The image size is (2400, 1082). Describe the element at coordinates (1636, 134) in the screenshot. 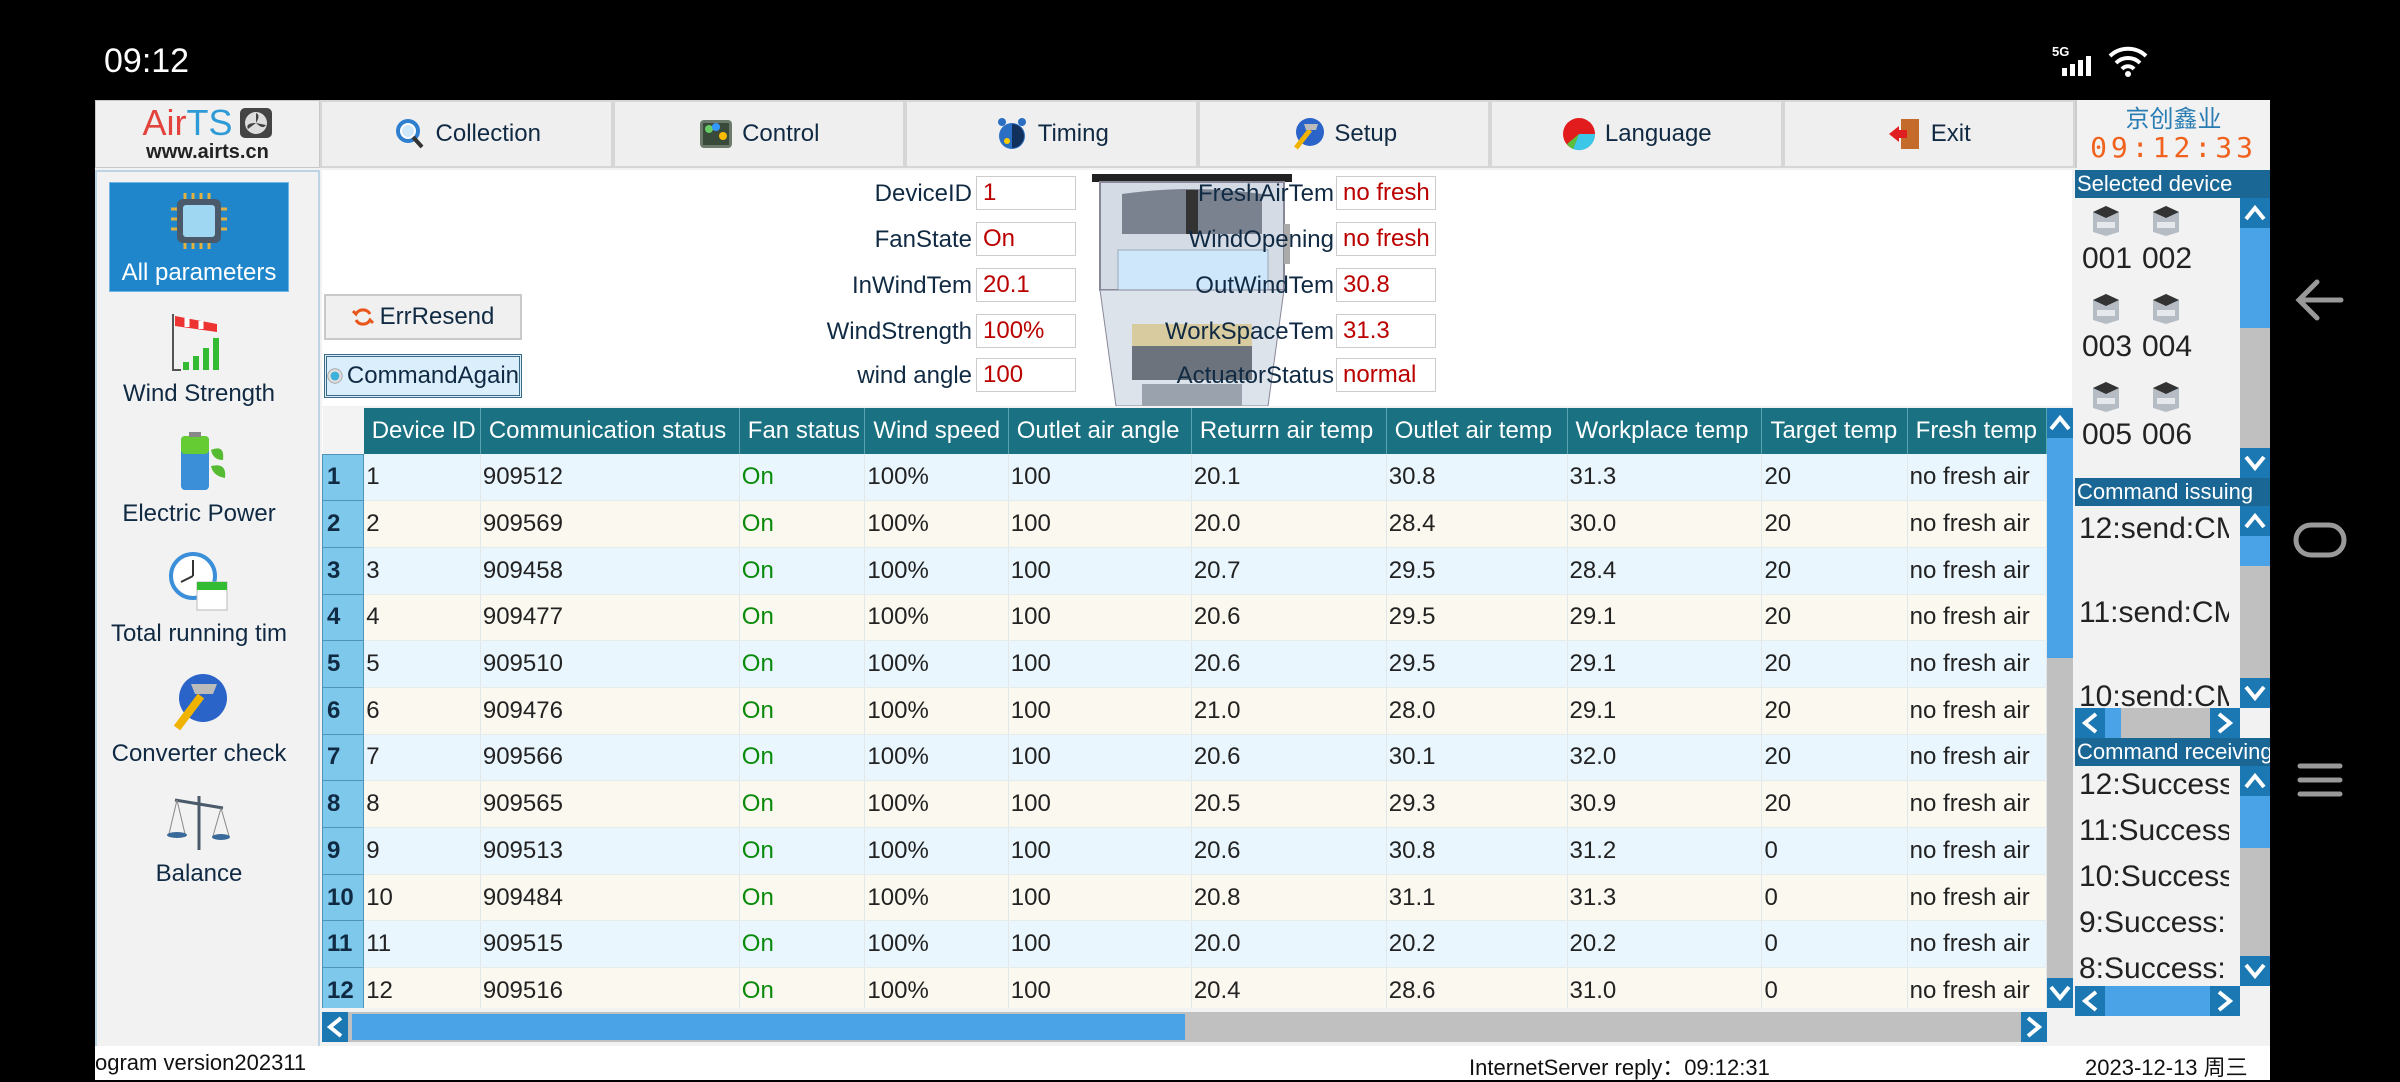

I see `menu-language: Language` at that location.